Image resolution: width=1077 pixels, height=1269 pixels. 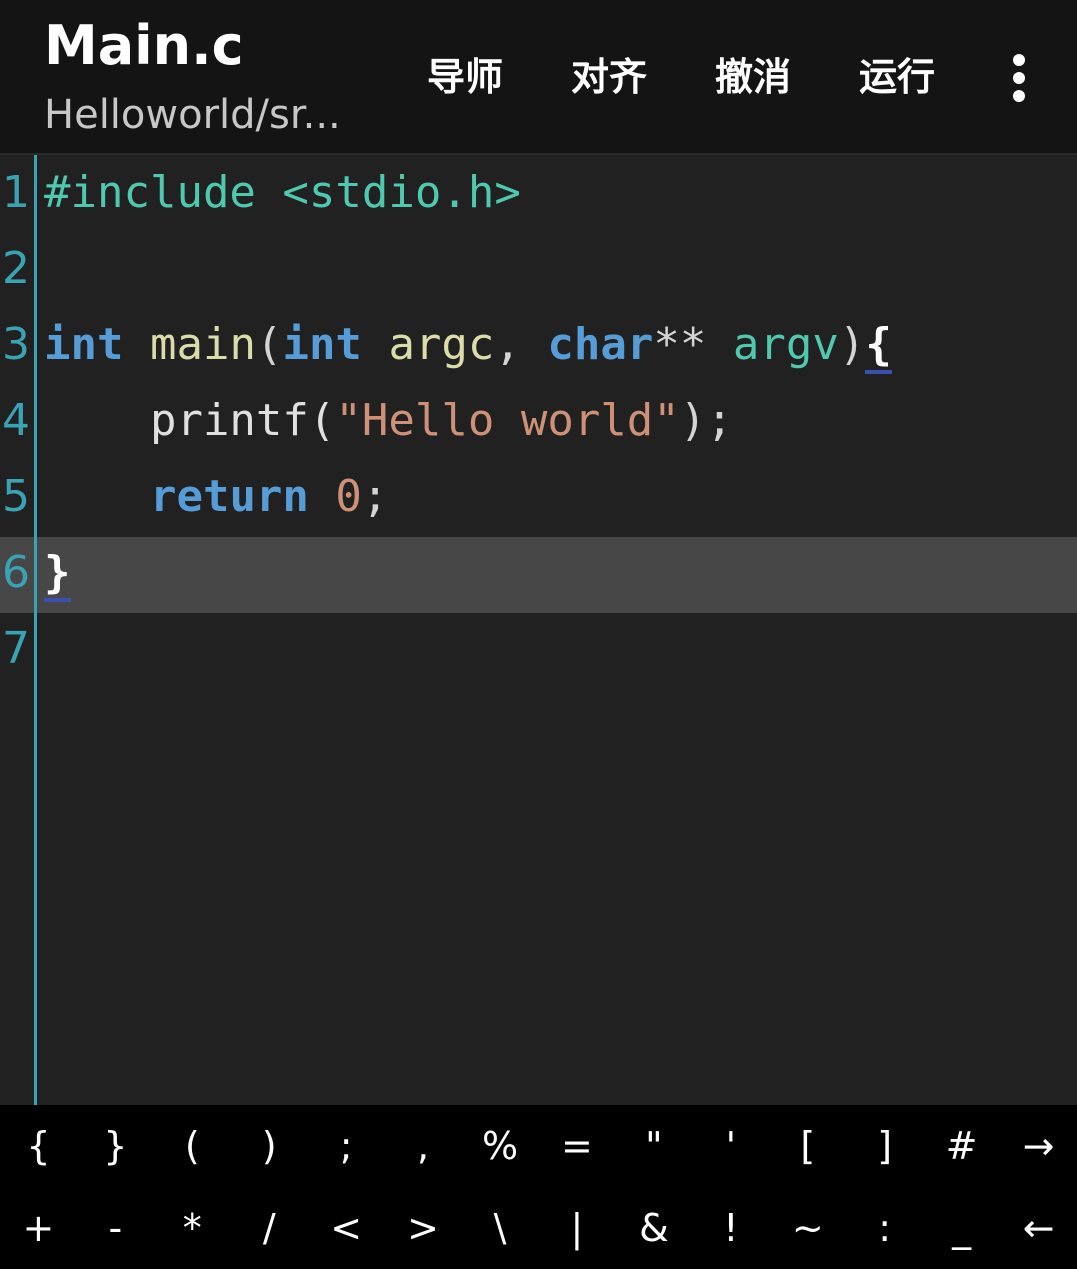 I want to click on code-line: 6}, so click(x=538, y=573).